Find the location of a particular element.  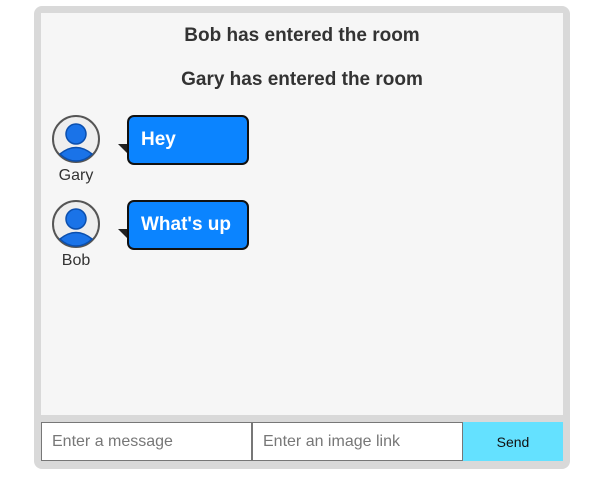

image-link-input is located at coordinates (357, 441).